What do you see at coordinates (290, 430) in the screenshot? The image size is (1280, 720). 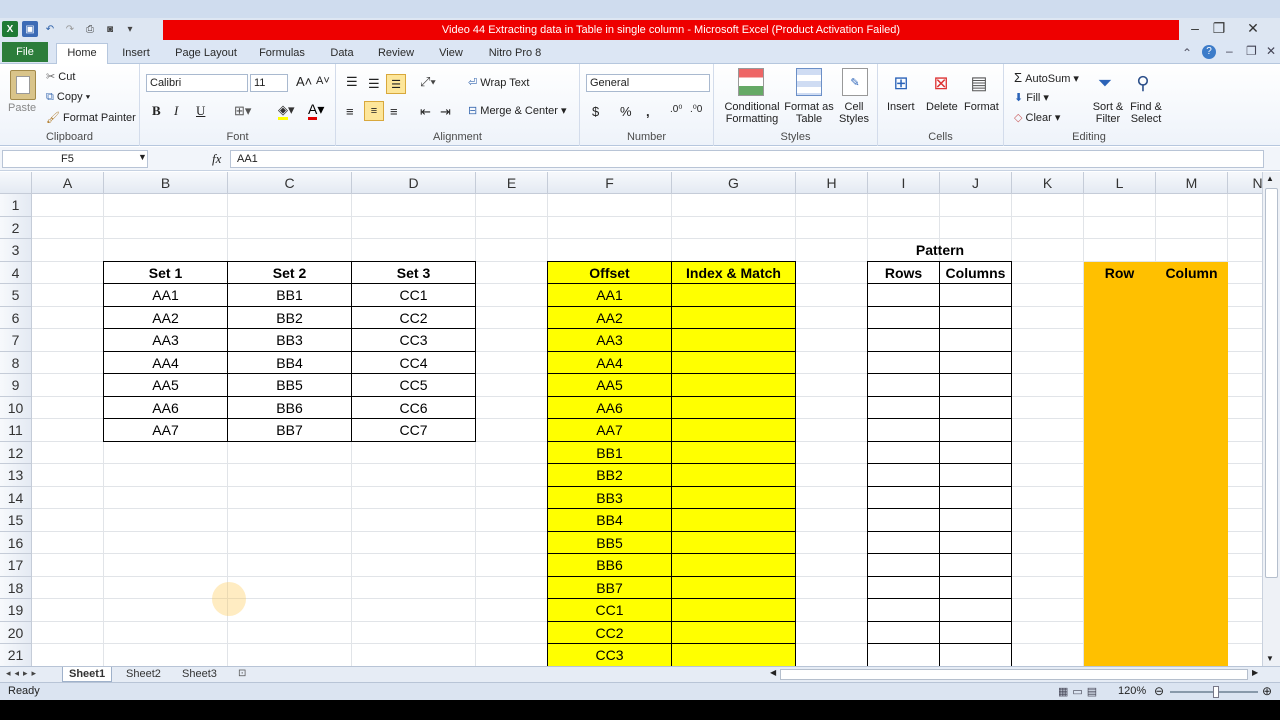 I see `table1-cell: BB7` at bounding box center [290, 430].